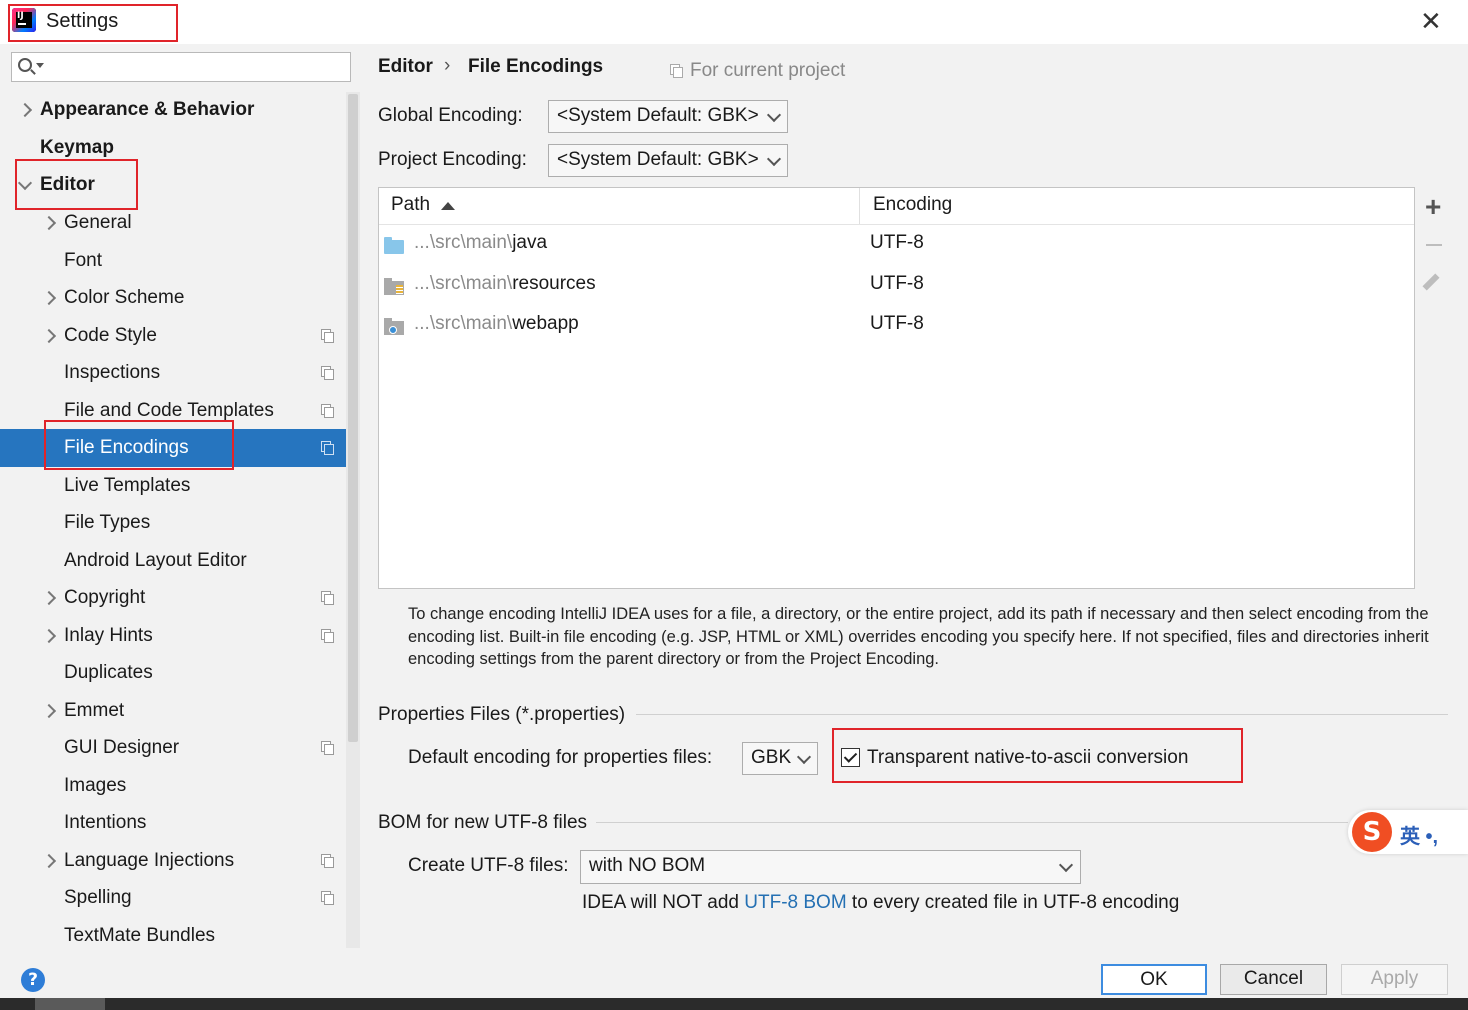 This screenshot has height=1010, width=1468. Describe the element at coordinates (560, 757) in the screenshot. I see `properties-encoding-label: Default encoding for properties files:` at that location.